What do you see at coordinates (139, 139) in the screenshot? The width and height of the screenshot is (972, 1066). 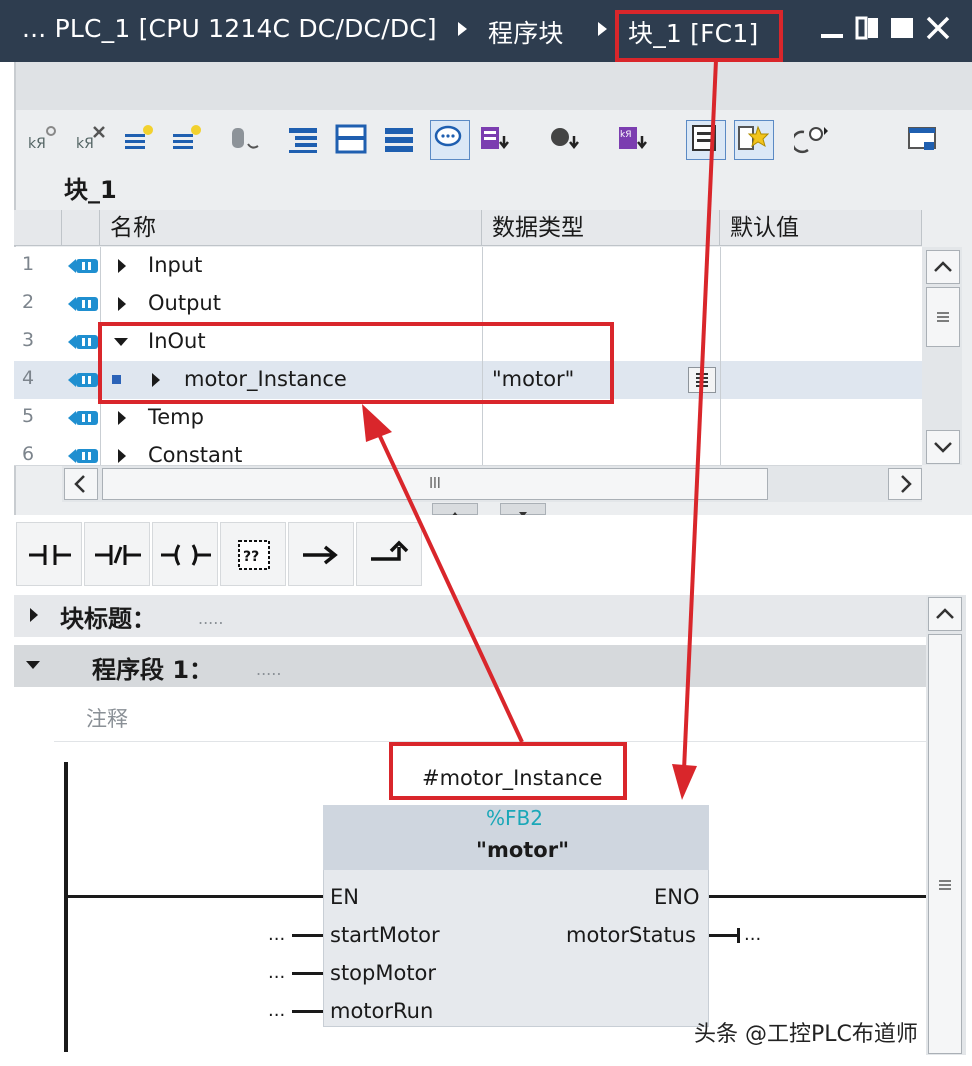 I see `insert-row-icon` at bounding box center [139, 139].